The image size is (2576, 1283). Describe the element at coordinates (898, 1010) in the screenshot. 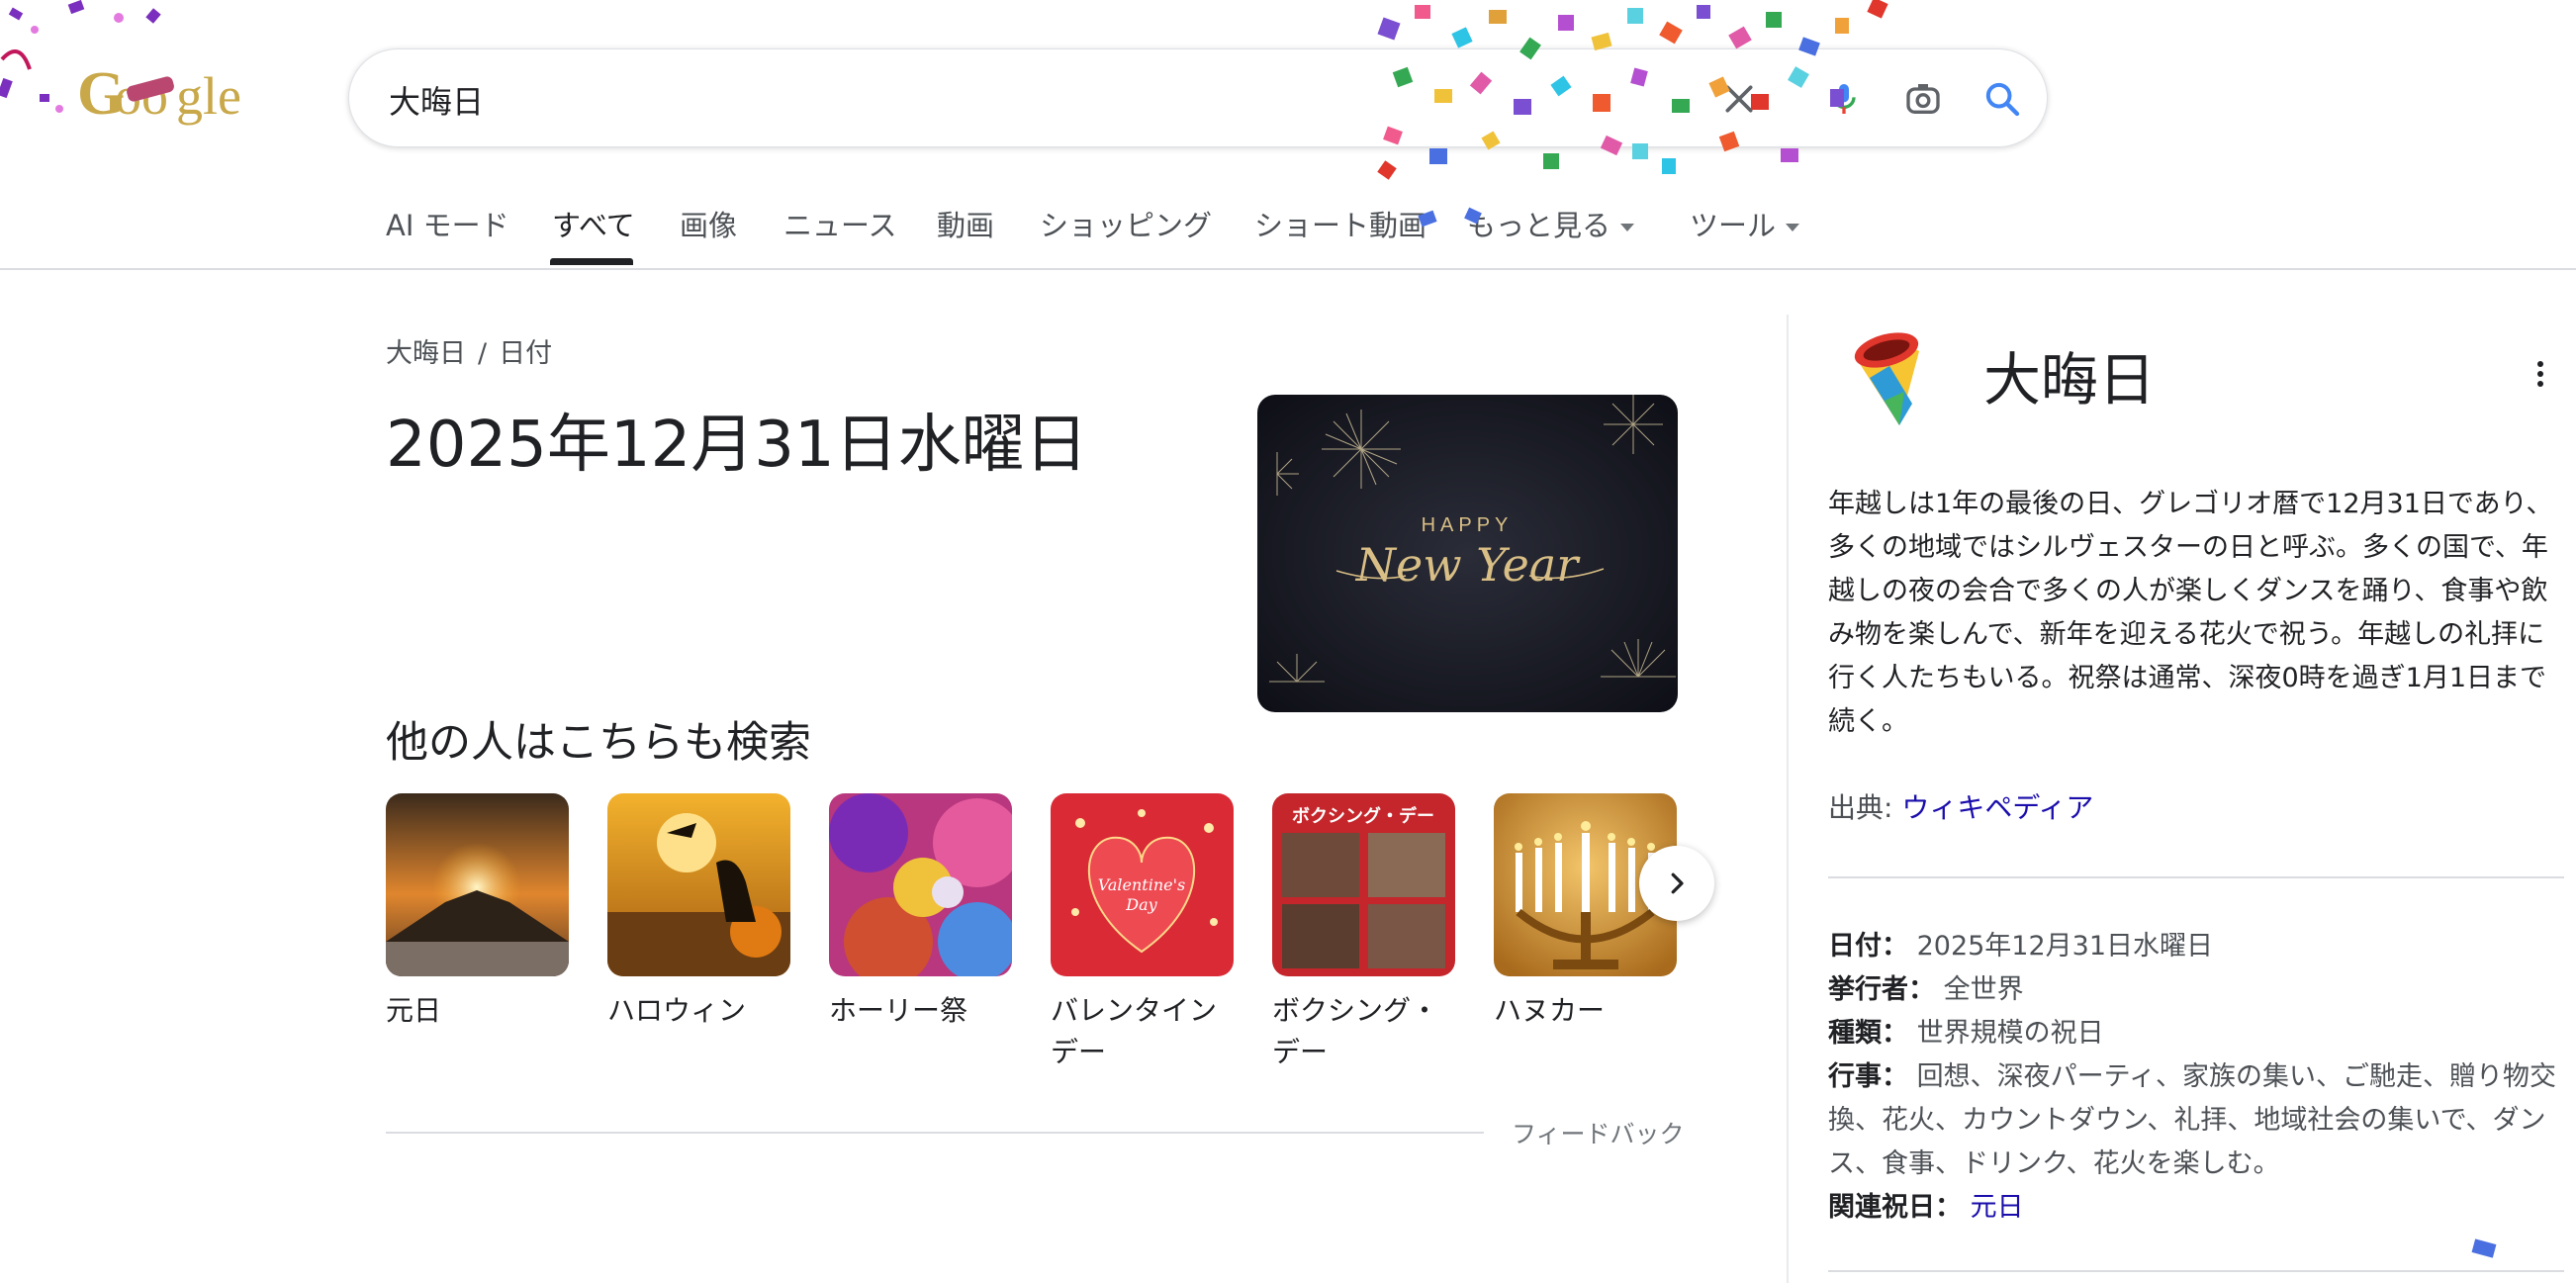

I see `pasa-label: ホーリー祭` at that location.